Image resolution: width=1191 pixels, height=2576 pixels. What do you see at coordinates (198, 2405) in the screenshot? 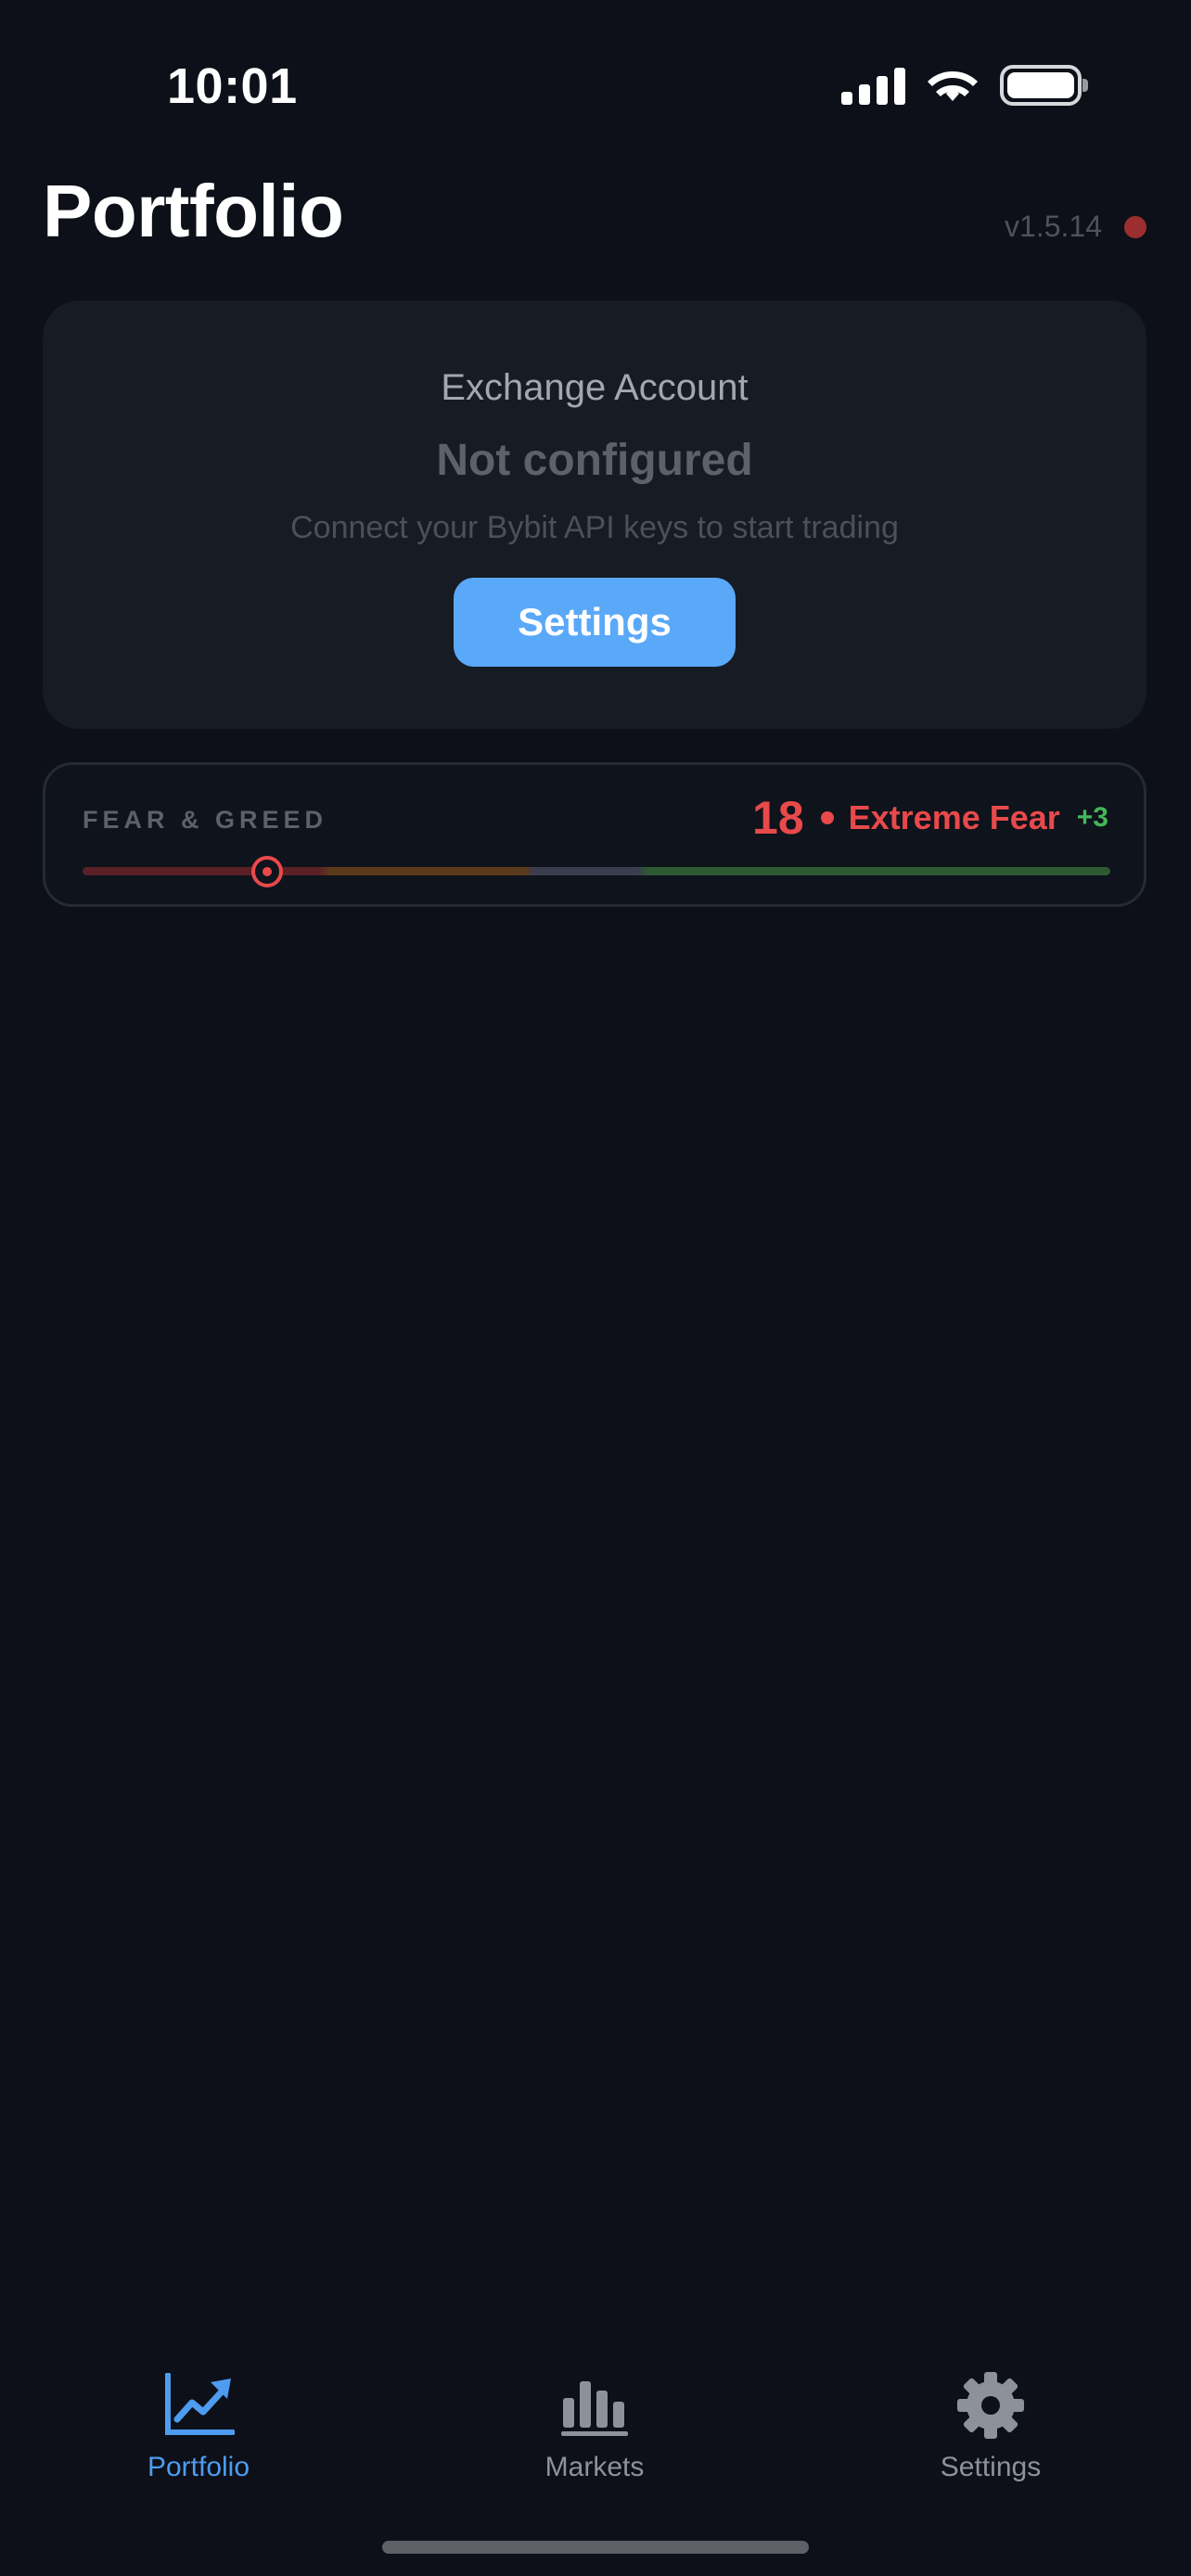
I see `chart-line-icon` at bounding box center [198, 2405].